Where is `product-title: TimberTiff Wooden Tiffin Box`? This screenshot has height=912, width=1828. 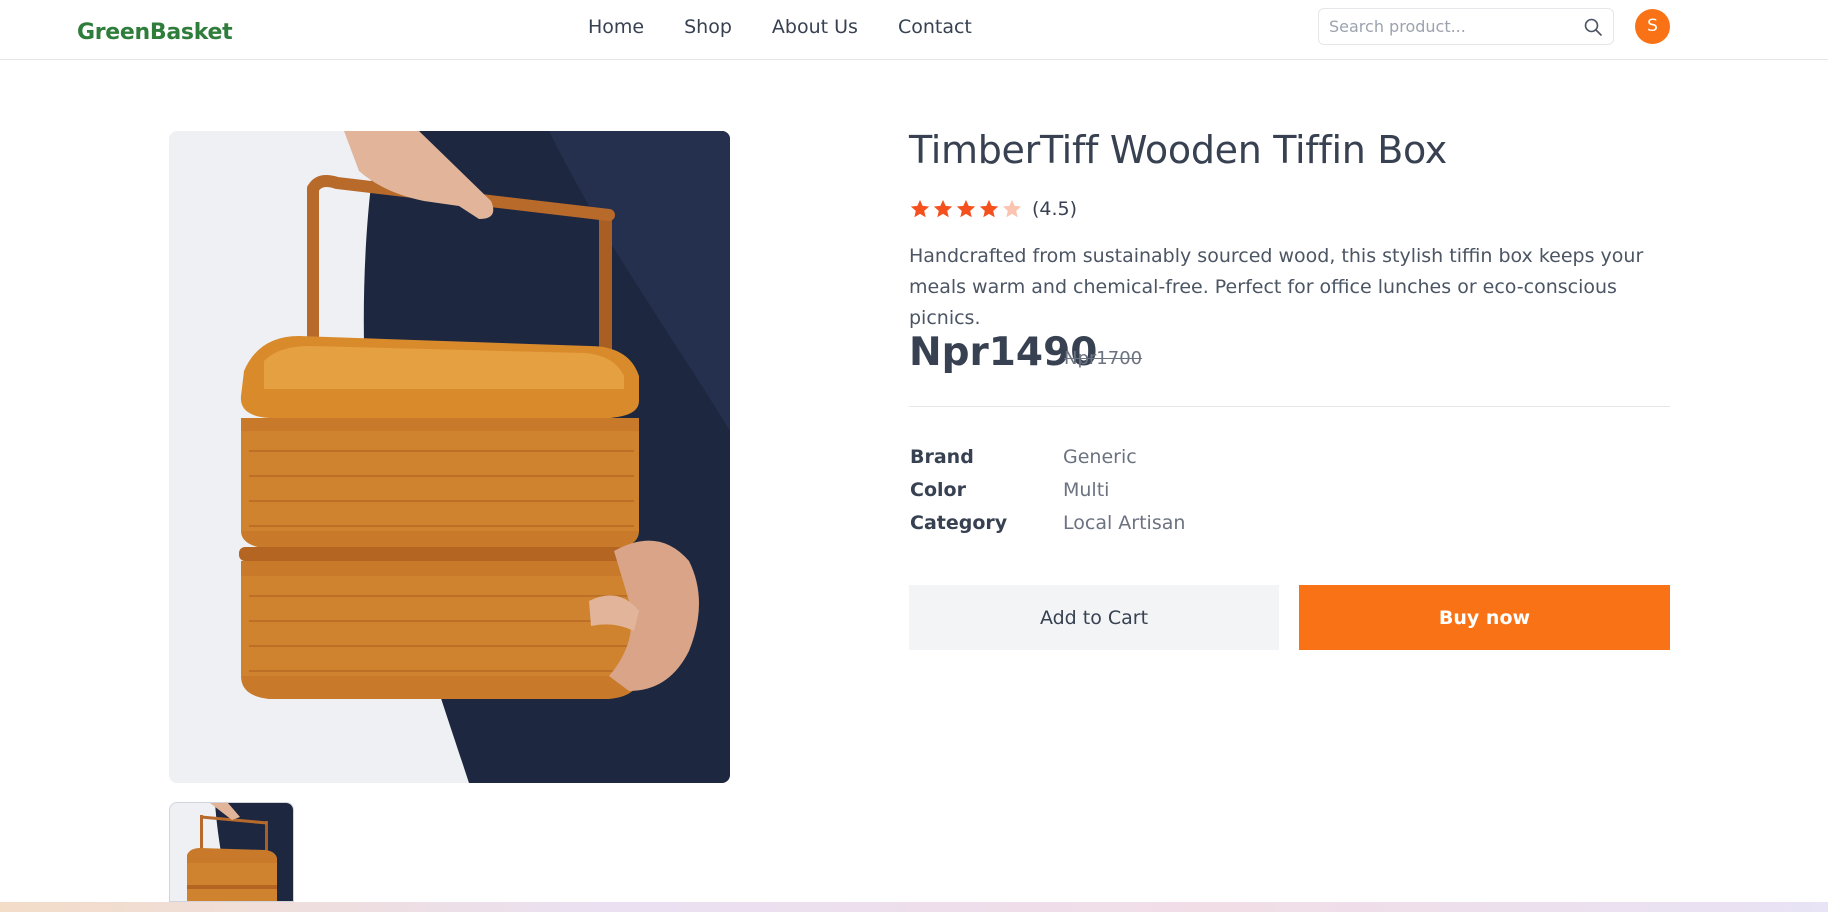
product-title: TimberTiff Wooden Tiffin Box is located at coordinates (1178, 150).